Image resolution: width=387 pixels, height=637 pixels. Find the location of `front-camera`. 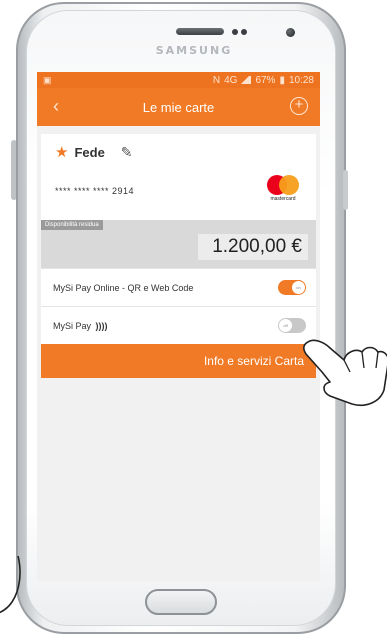

front-camera is located at coordinates (290, 32).